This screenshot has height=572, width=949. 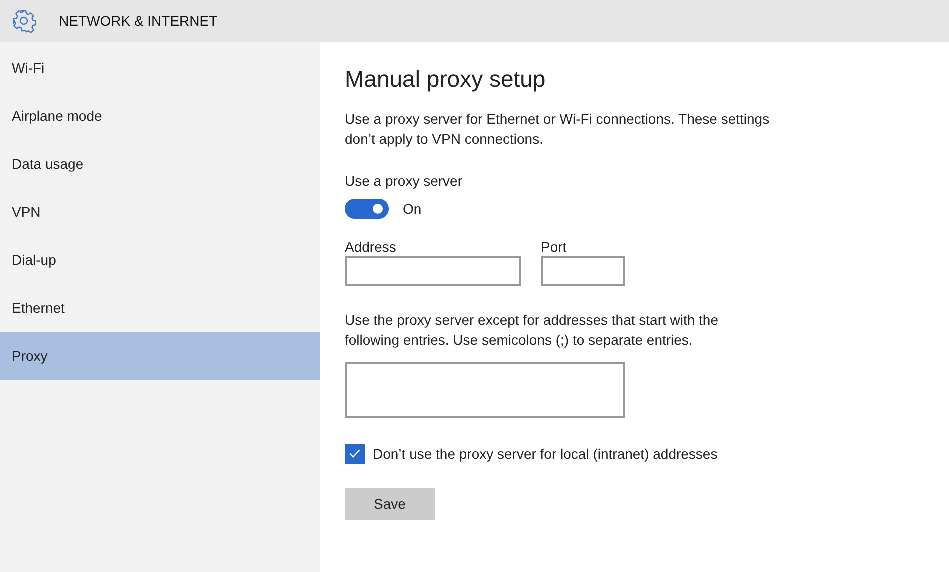 What do you see at coordinates (138, 21) in the screenshot?
I see `header-title: NETWORK & INTERNET` at bounding box center [138, 21].